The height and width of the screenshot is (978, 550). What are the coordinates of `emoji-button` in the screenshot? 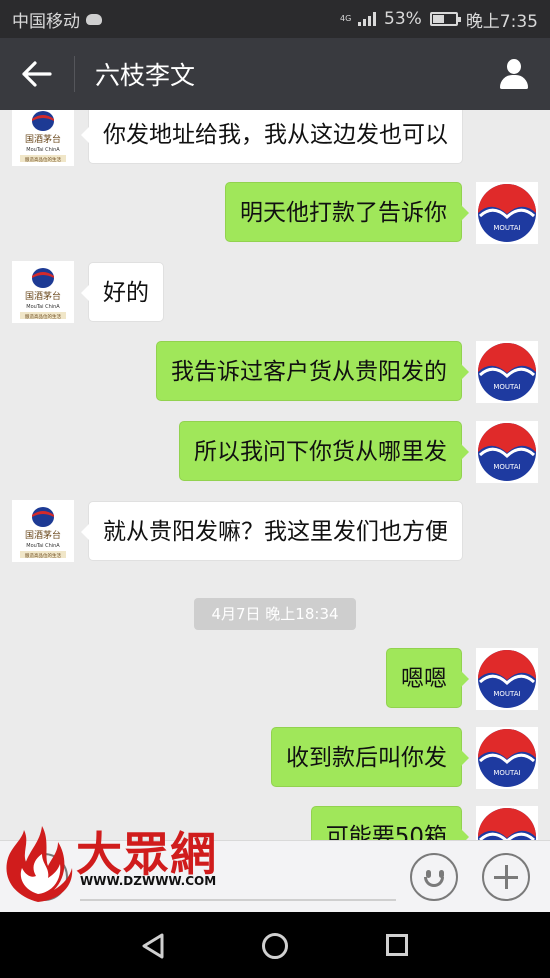 It's located at (434, 877).